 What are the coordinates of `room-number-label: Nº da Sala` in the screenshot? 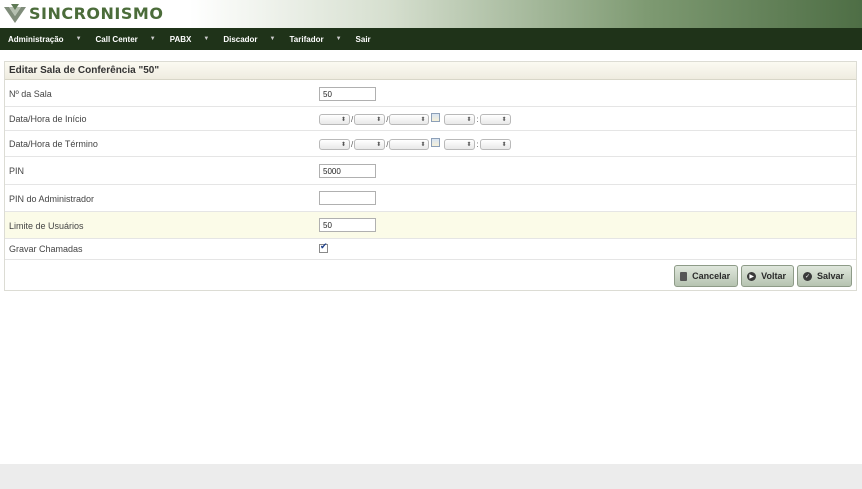 It's located at (30, 94).